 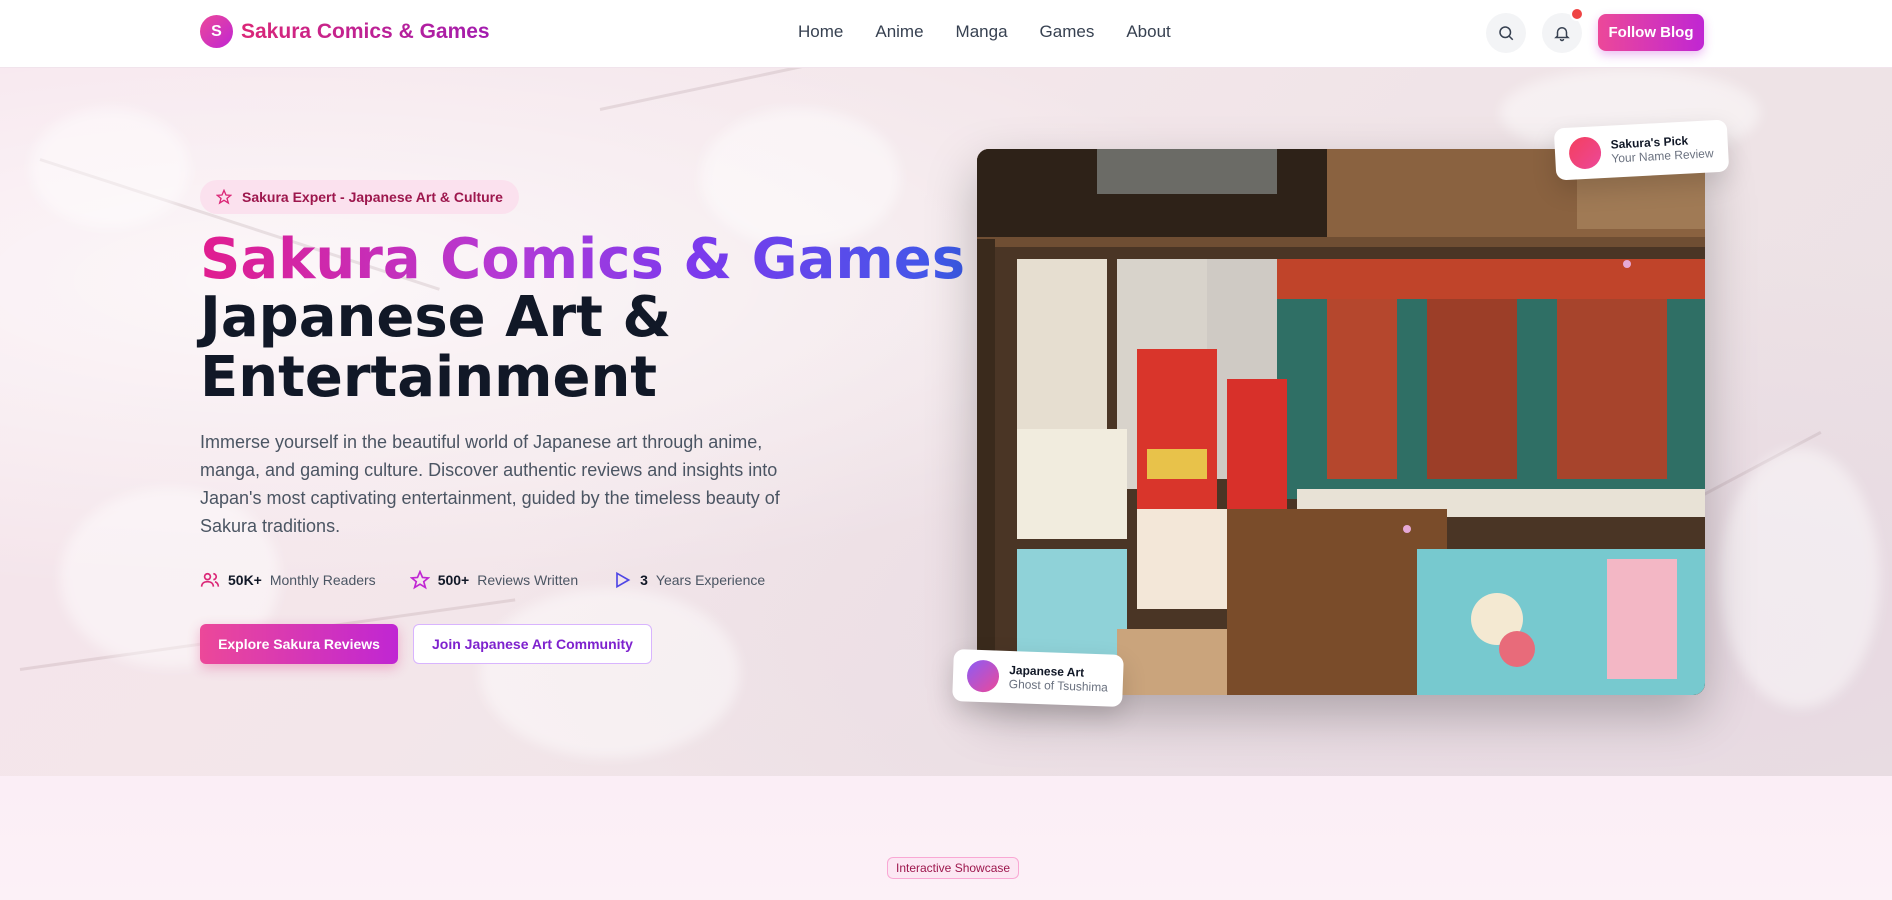 I want to click on bell-icon, so click(x=1562, y=34).